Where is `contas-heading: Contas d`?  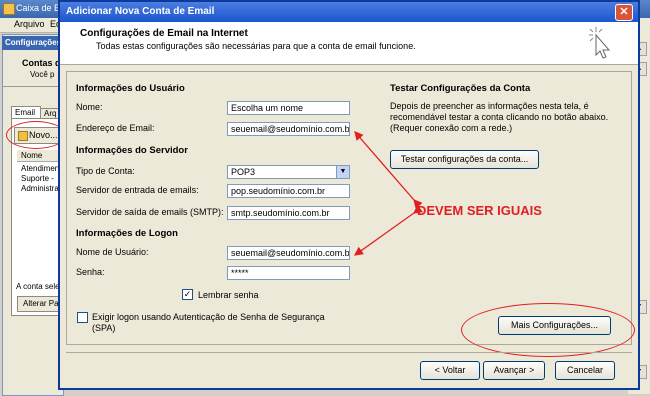 contas-heading: Contas d is located at coordinates (41, 63).